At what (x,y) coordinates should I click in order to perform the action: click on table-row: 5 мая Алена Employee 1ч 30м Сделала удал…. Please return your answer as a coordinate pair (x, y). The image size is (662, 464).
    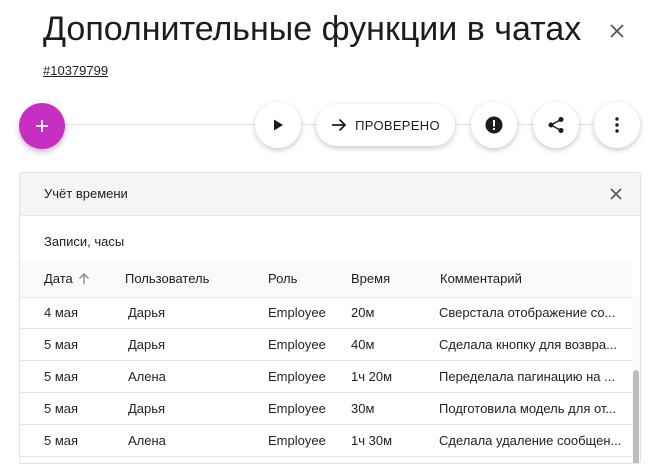
    Looking at the image, I should click on (326, 441).